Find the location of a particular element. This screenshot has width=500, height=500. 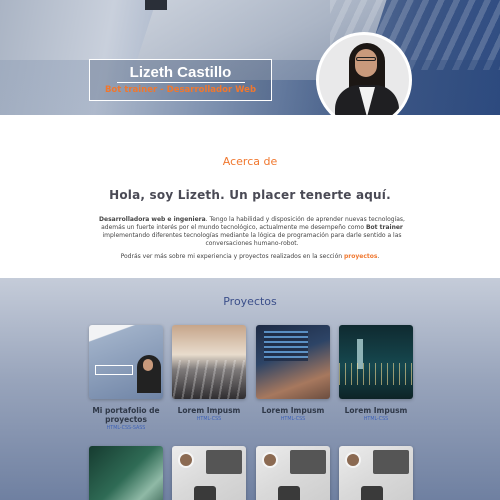

thumb-face is located at coordinates (148, 365).